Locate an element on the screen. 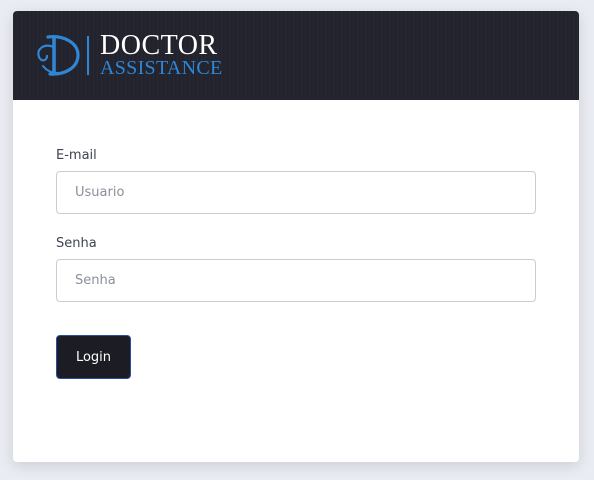 Image resolution: width=594 pixels, height=480 pixels. logo-text-assistance: ASSISTANCE is located at coordinates (161, 68).